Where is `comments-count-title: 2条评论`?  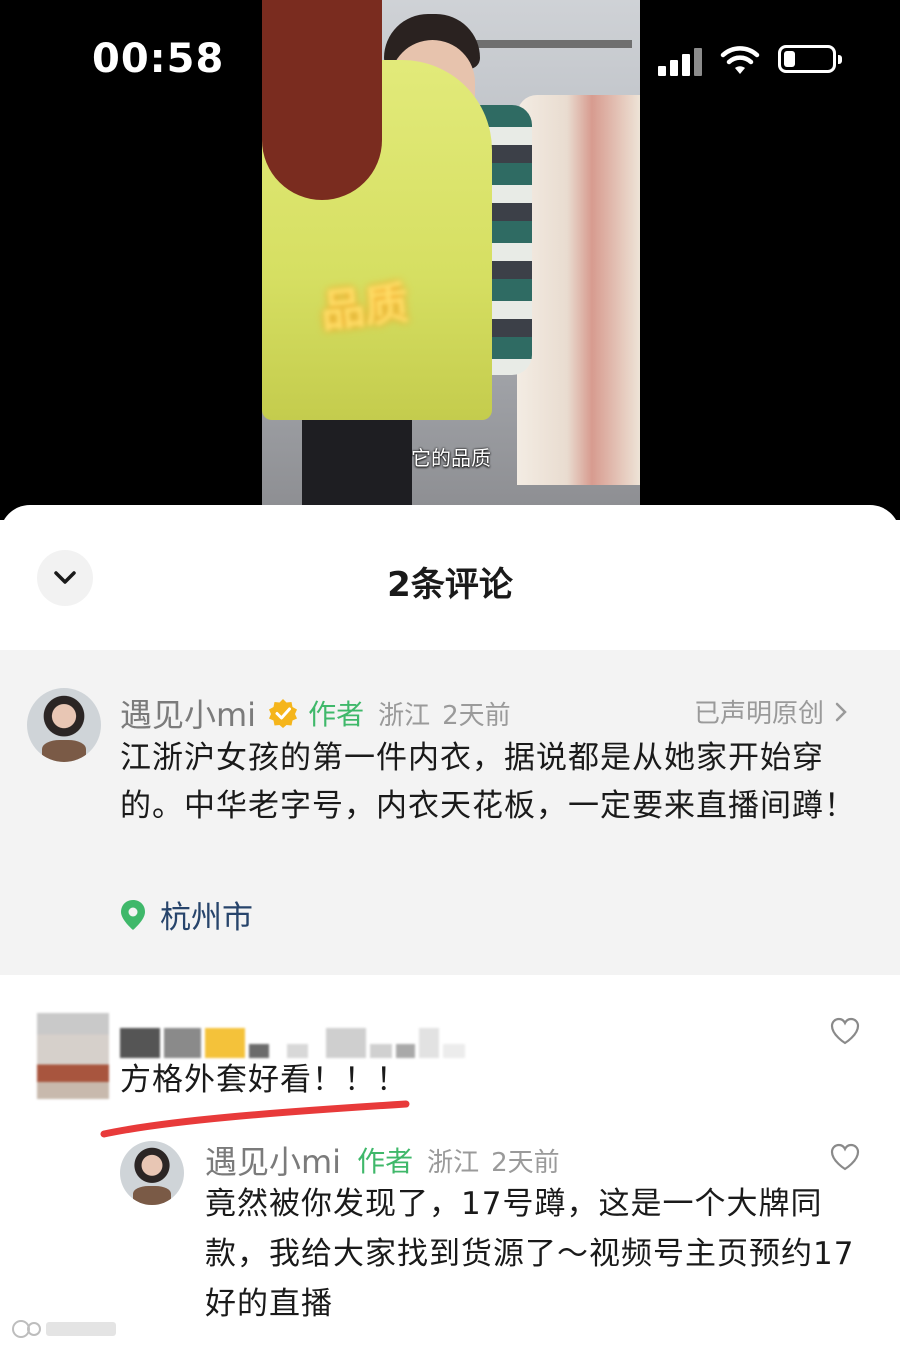
comments-count-title: 2条评论 is located at coordinates (450, 585).